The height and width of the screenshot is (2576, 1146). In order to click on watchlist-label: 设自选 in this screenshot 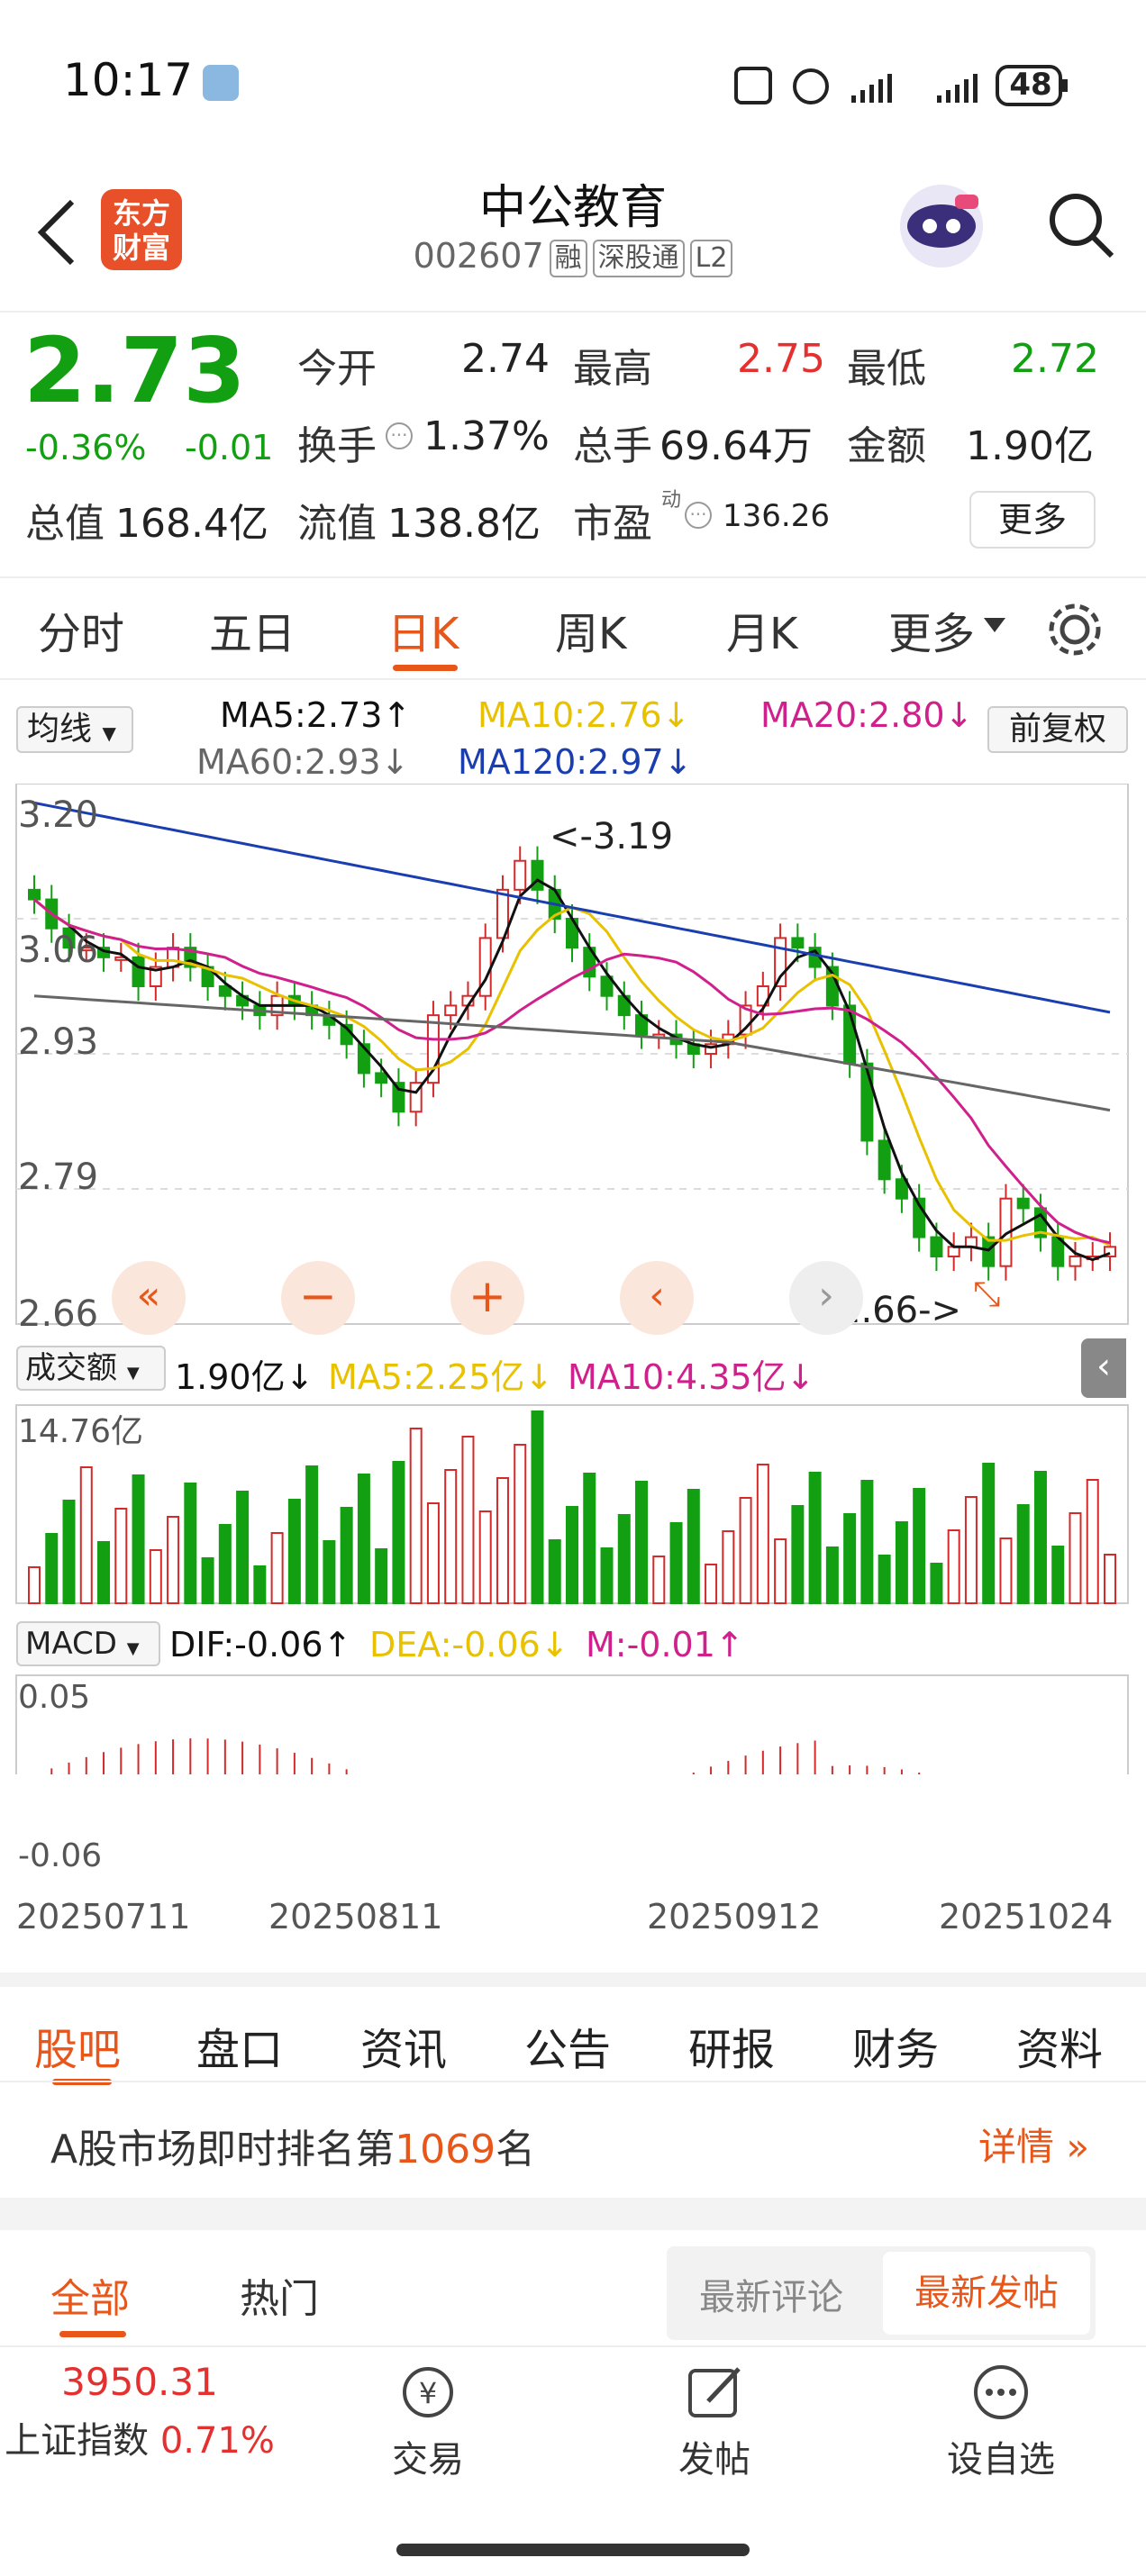, I will do `click(1001, 2460)`.